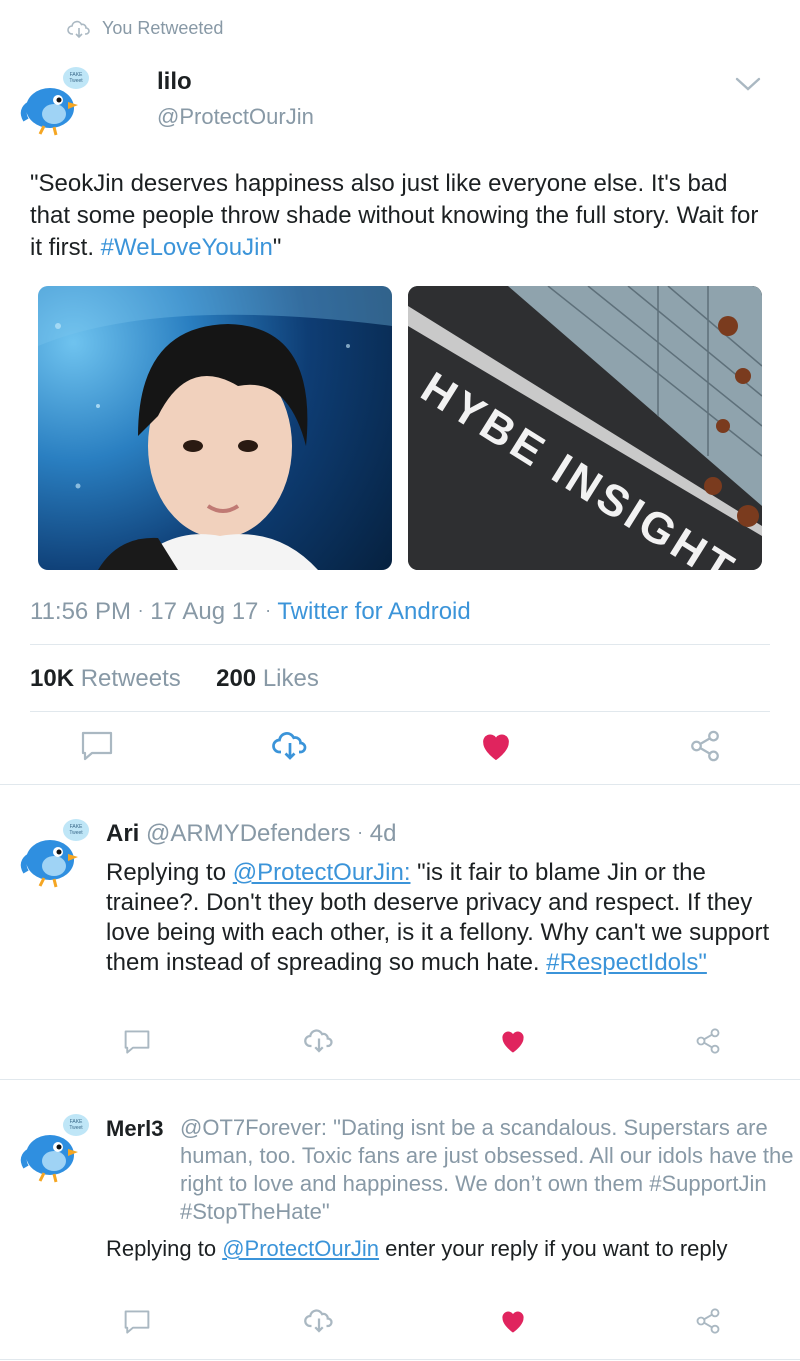 The height and width of the screenshot is (1361, 800). I want to click on replying-to-link: @ProtectOurJin:, so click(322, 872).